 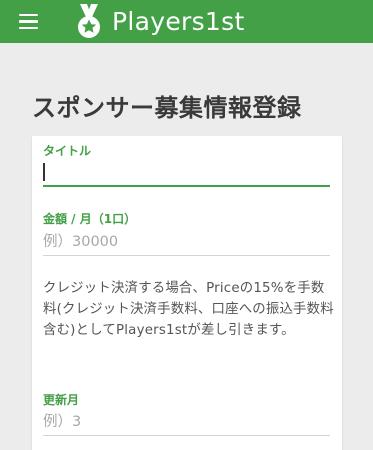 I want to click on amount-input, so click(x=186, y=242).